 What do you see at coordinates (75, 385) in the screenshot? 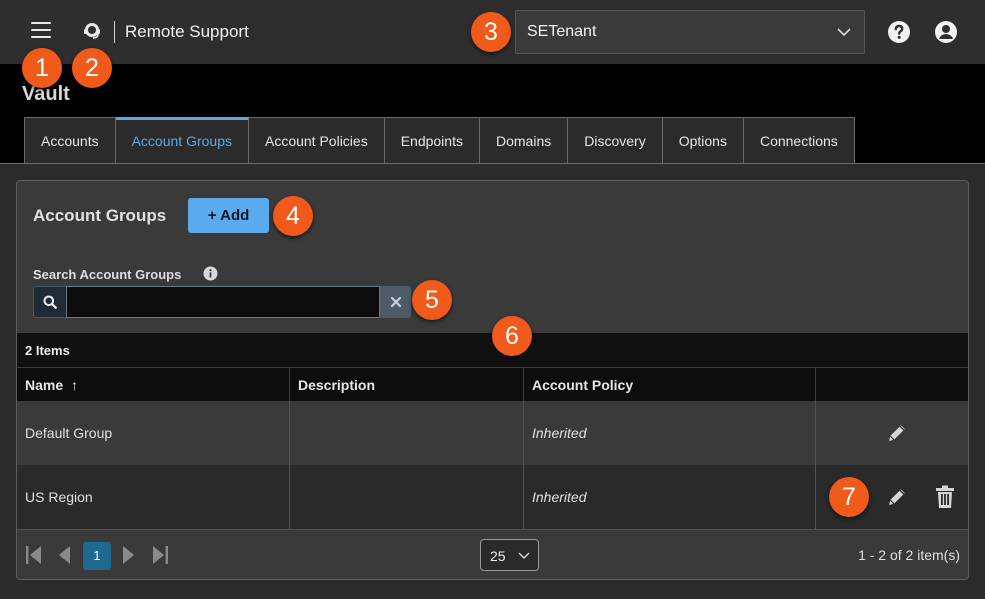
I see `sort-ascending-icon: ↑` at bounding box center [75, 385].